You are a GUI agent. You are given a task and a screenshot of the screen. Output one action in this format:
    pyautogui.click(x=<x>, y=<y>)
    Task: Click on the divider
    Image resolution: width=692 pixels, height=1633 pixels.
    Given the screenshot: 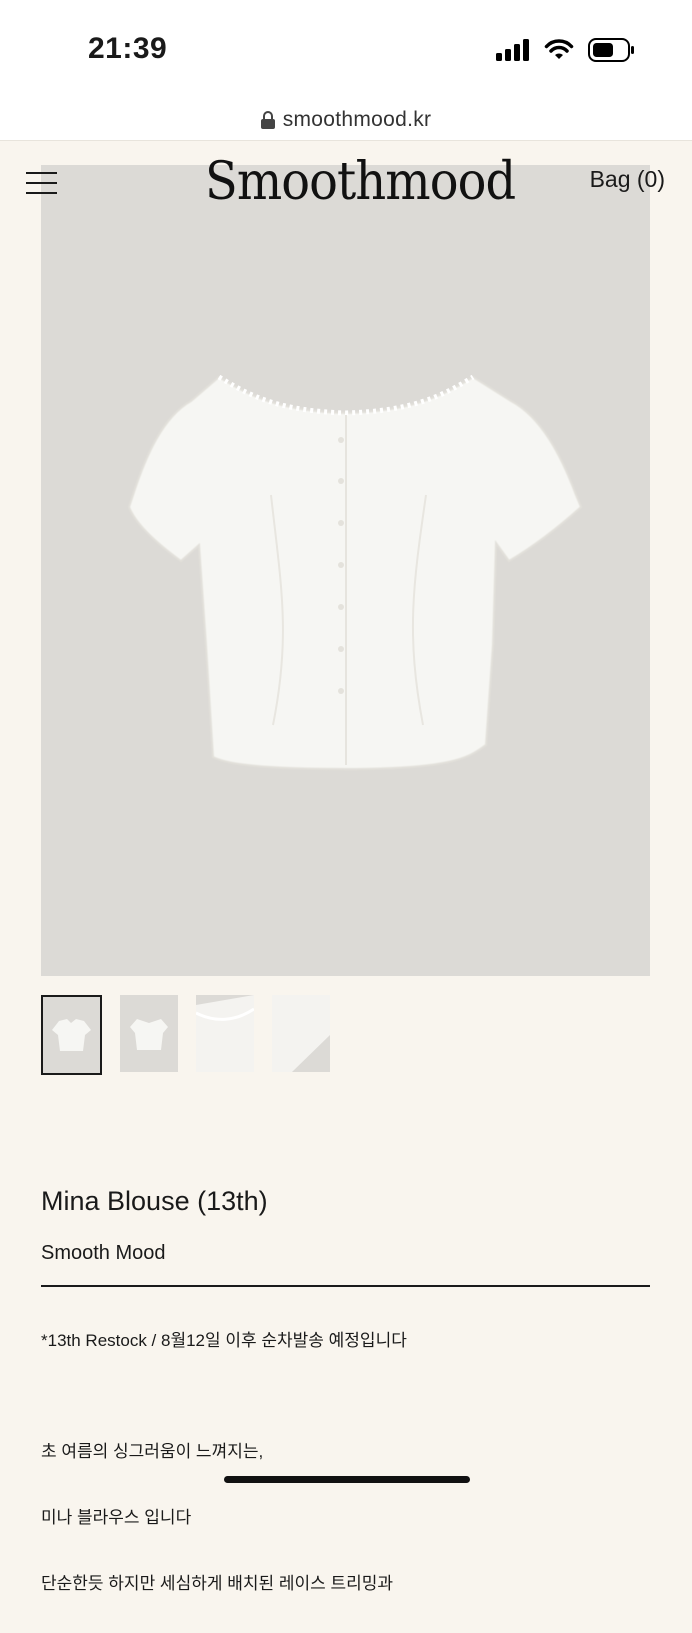 What is the action you would take?
    pyautogui.click(x=345, y=1286)
    